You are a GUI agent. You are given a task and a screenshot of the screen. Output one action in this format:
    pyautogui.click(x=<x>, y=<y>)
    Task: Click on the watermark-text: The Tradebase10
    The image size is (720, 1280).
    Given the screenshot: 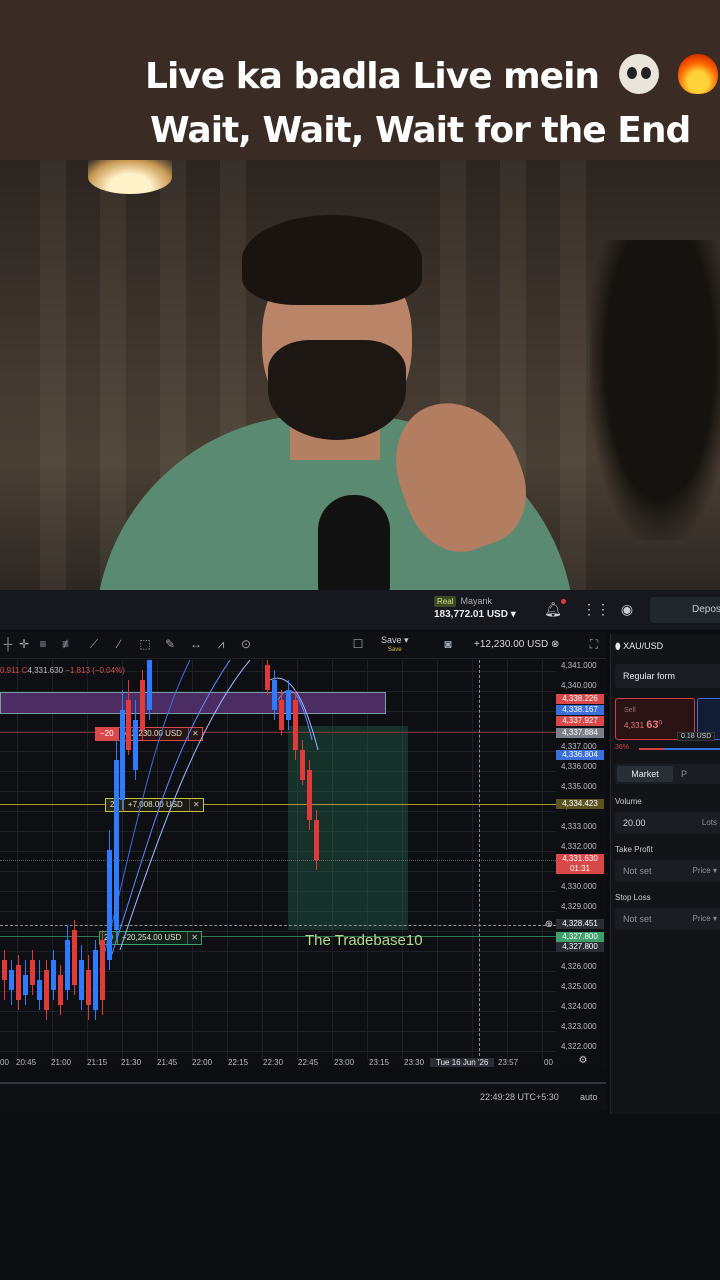 What is the action you would take?
    pyautogui.click(x=364, y=940)
    